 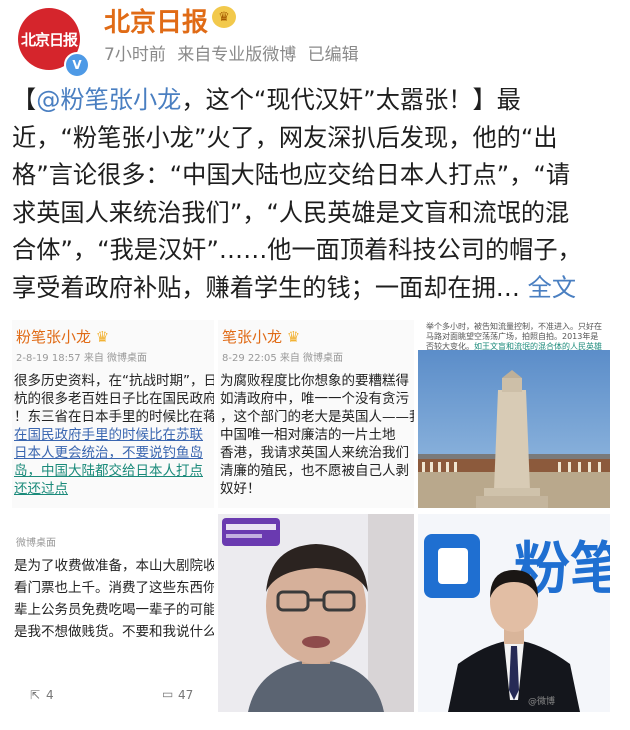 What do you see at coordinates (50, 695) in the screenshot?
I see `repost-count: 4` at bounding box center [50, 695].